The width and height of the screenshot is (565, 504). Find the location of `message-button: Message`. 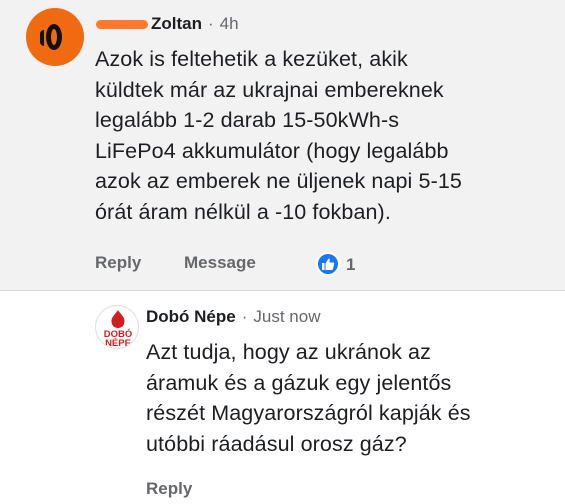

message-button: Message is located at coordinates (220, 263).